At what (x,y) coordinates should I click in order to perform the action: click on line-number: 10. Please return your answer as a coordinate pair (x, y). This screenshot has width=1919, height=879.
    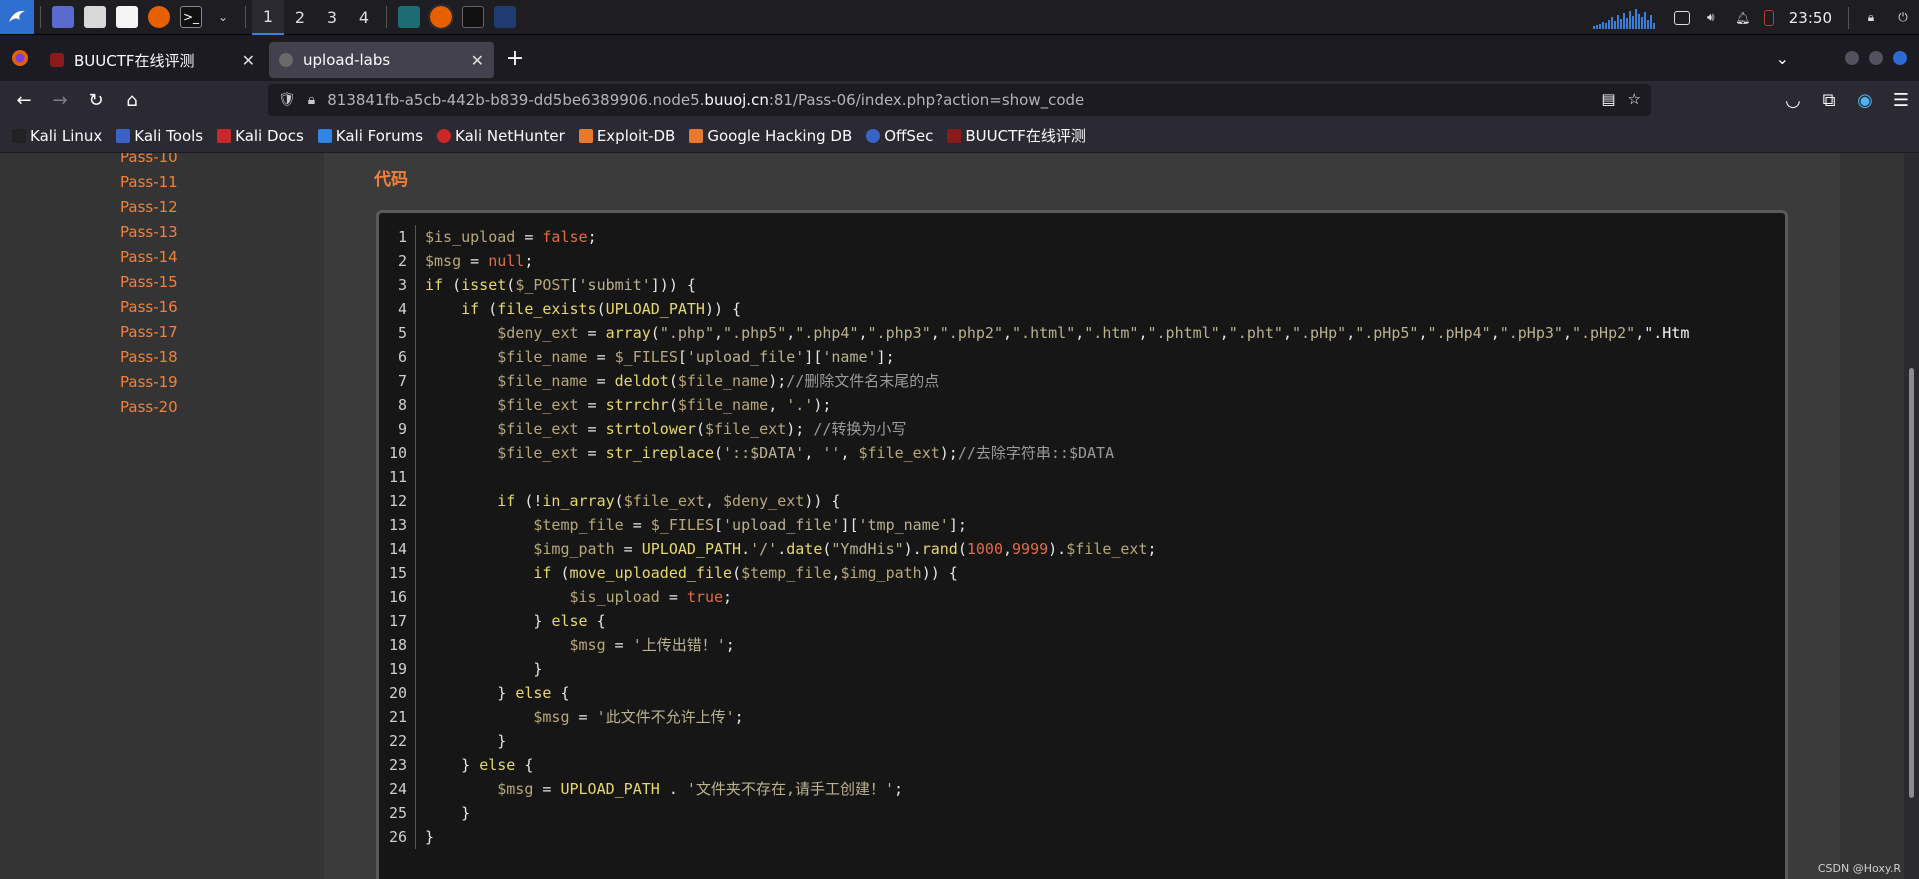
    Looking at the image, I should click on (397, 453).